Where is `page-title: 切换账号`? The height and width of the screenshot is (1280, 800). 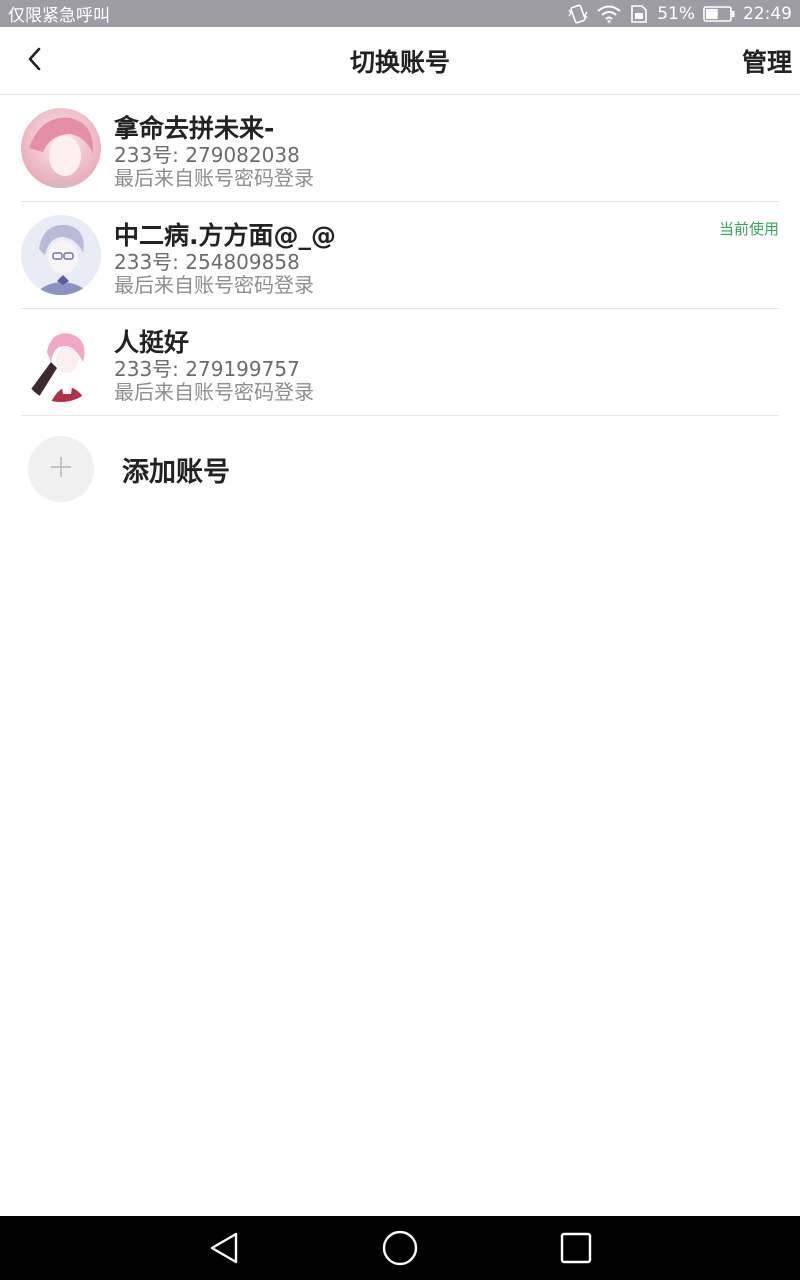
page-title: 切换账号 is located at coordinates (399, 62).